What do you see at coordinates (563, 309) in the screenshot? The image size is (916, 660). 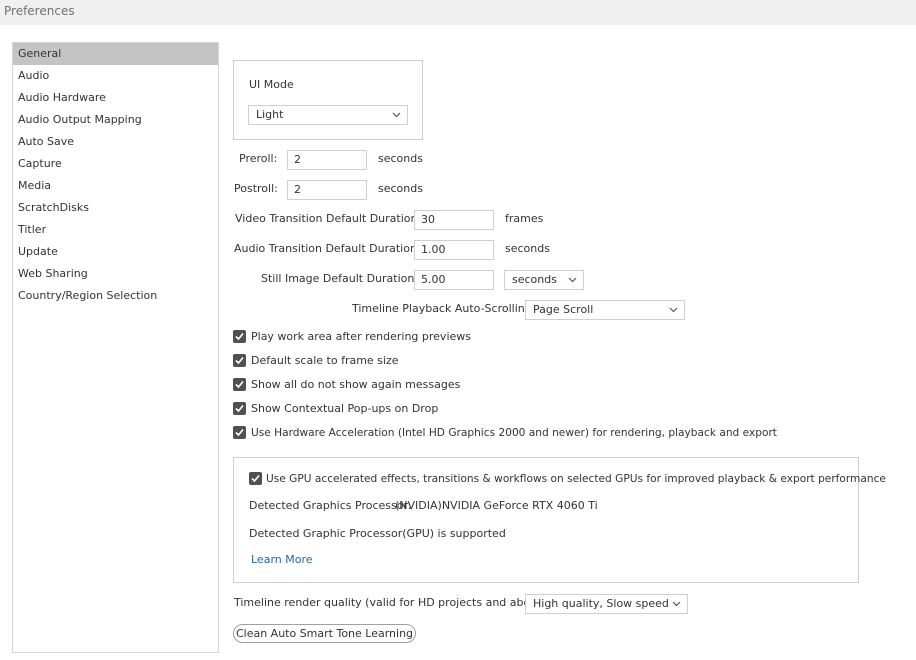 I see `timeline-scroll-value: Page Scroll` at bounding box center [563, 309].